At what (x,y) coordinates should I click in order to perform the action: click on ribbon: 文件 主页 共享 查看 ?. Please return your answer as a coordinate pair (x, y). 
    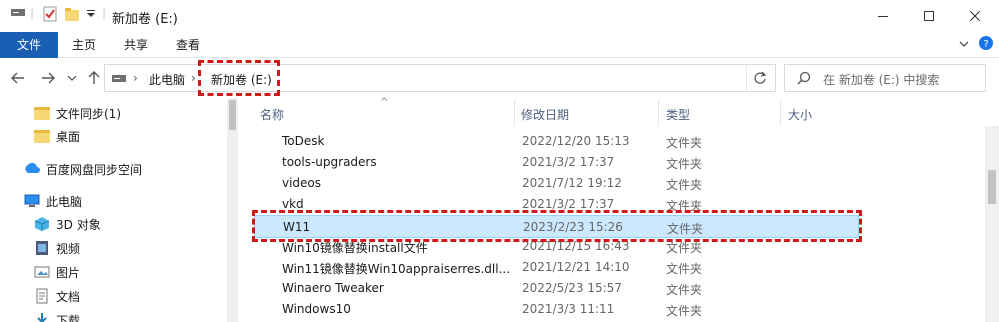
    Looking at the image, I should click on (499, 45).